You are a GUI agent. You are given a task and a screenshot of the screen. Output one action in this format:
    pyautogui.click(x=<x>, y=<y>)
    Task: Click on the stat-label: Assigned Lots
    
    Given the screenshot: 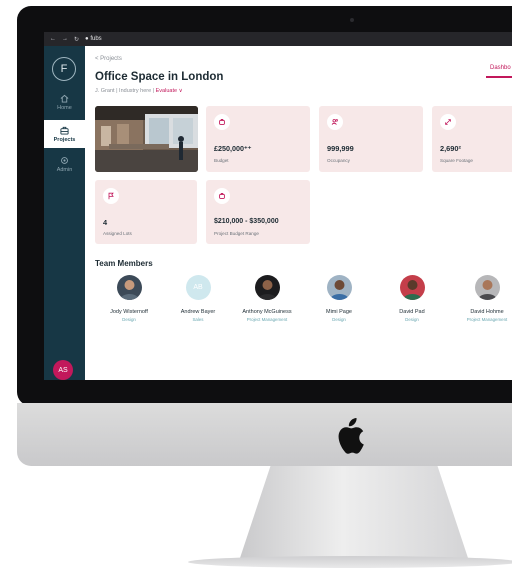 What is the action you would take?
    pyautogui.click(x=117, y=233)
    